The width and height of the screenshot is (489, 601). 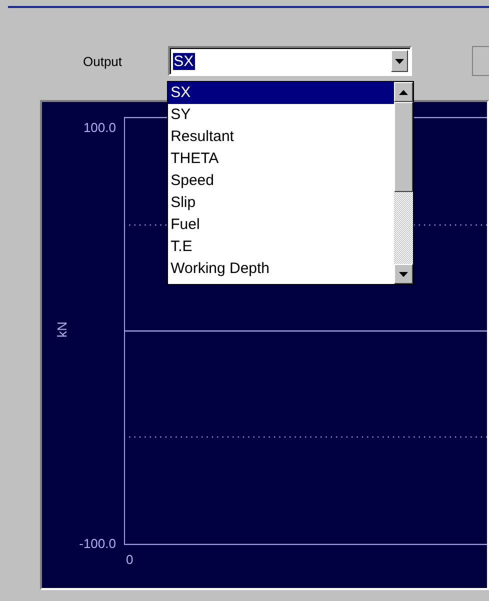 What do you see at coordinates (103, 61) in the screenshot?
I see `output-label: Output` at bounding box center [103, 61].